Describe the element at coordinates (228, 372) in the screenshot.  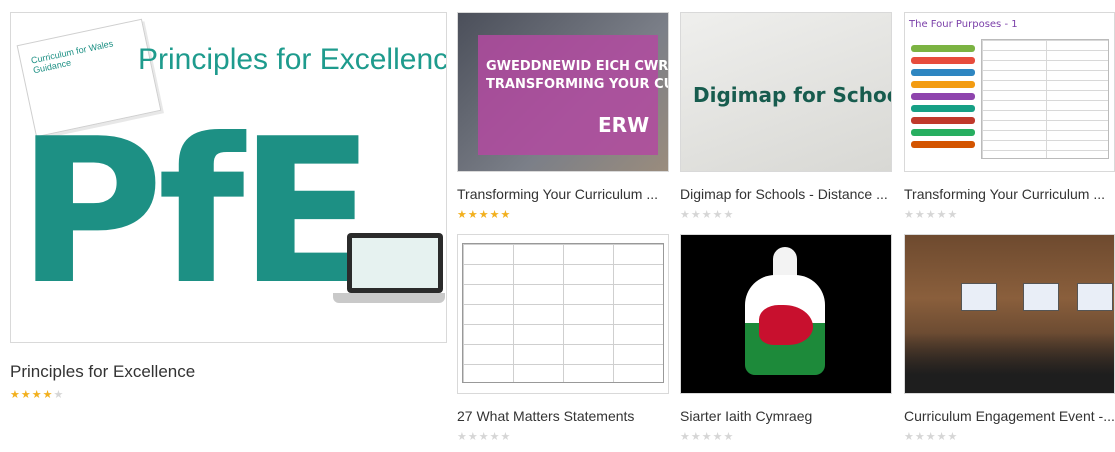
I see `resource-title: Principles for Excellence` at that location.